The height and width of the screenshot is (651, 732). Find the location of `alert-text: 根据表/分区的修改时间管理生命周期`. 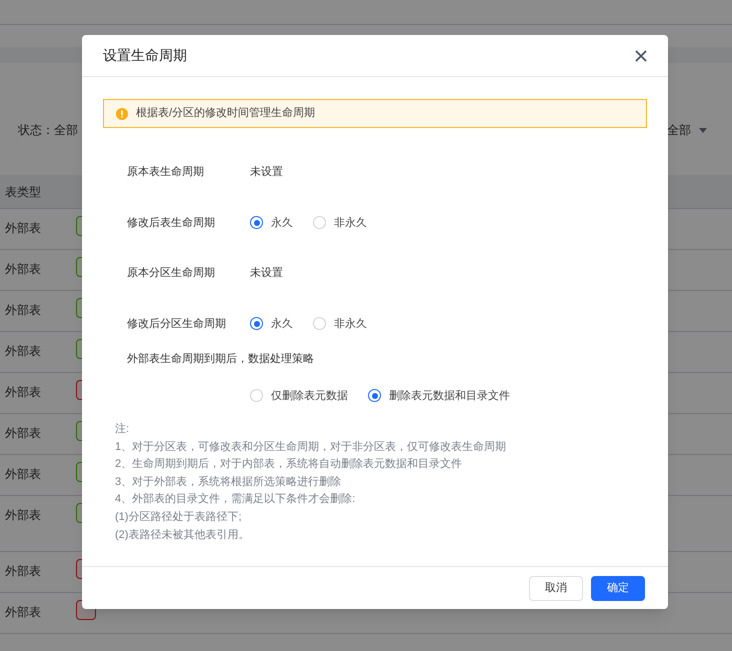

alert-text: 根据表/分区的修改时间管理生命周期 is located at coordinates (226, 114).